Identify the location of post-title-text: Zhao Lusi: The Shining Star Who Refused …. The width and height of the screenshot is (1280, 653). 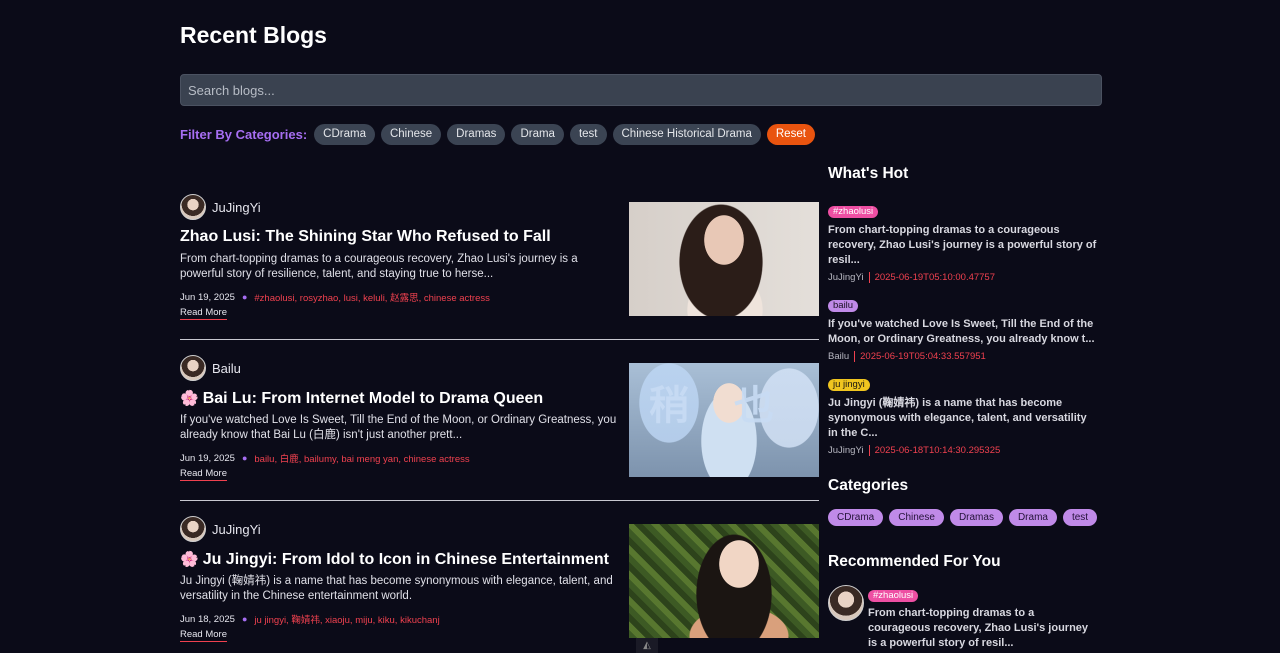
(365, 236).